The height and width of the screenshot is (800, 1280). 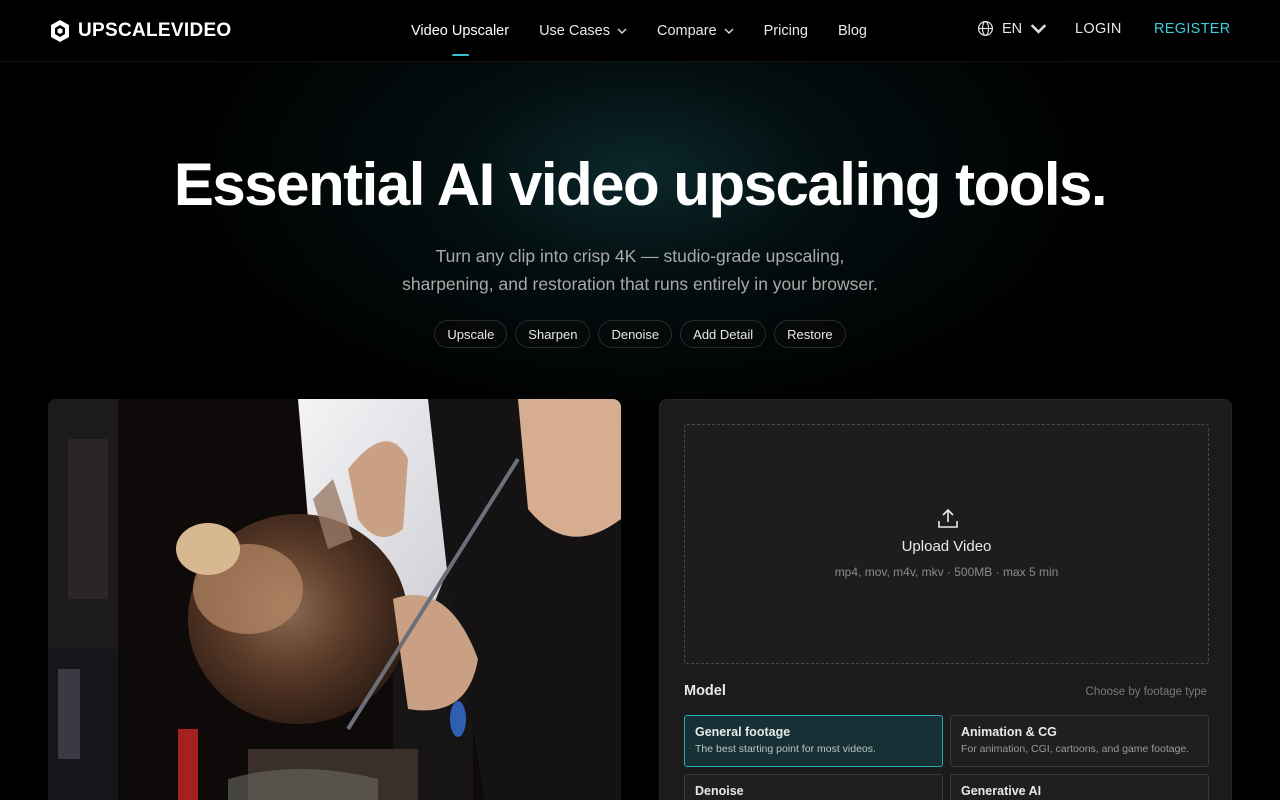 I want to click on model-option-denoise: Denoise, so click(x=813, y=787).